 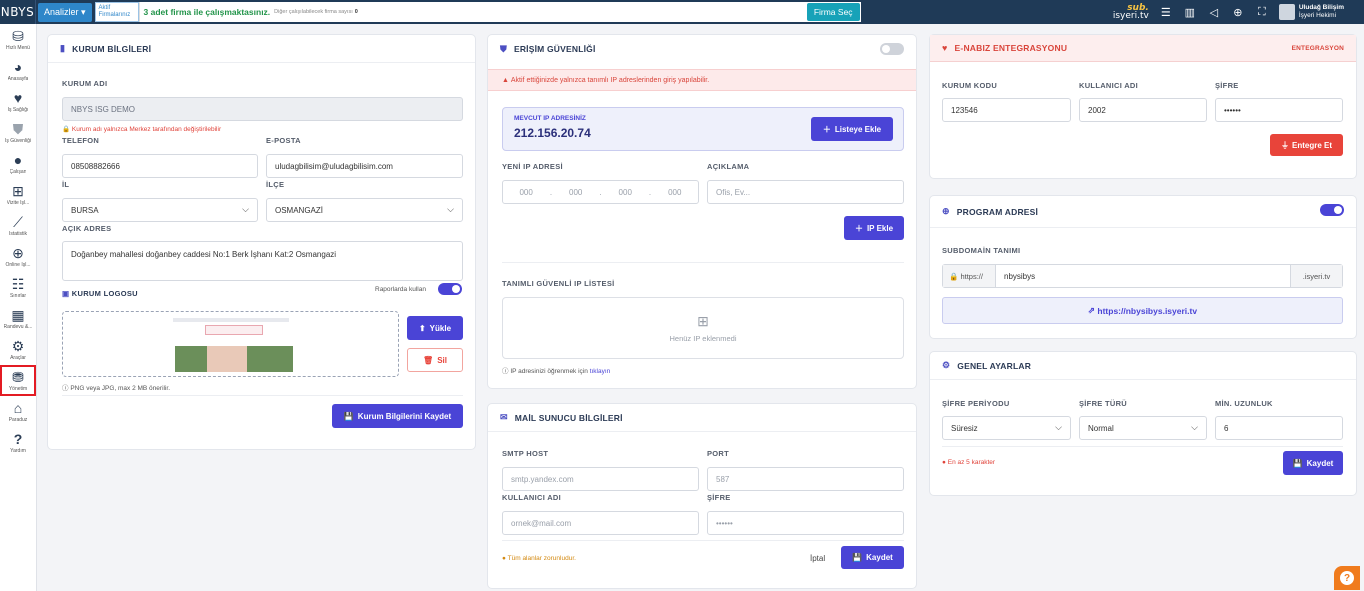 What do you see at coordinates (946, 365) in the screenshot?
I see `gear-icon: ⚙` at bounding box center [946, 365].